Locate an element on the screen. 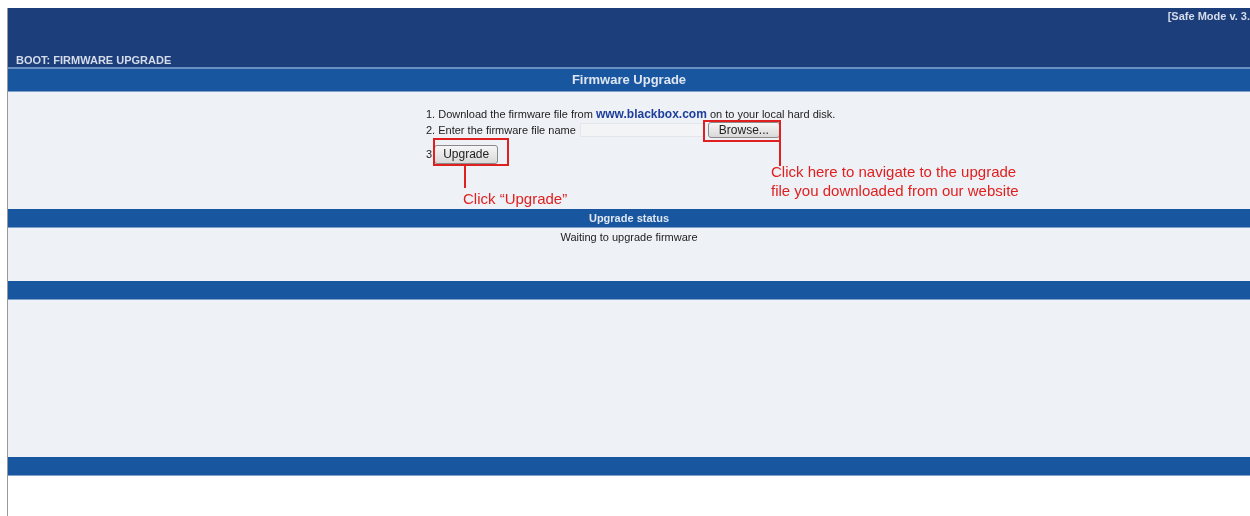 The width and height of the screenshot is (1250, 516). status-message: Waiting to upgrade firmware is located at coordinates (629, 237).